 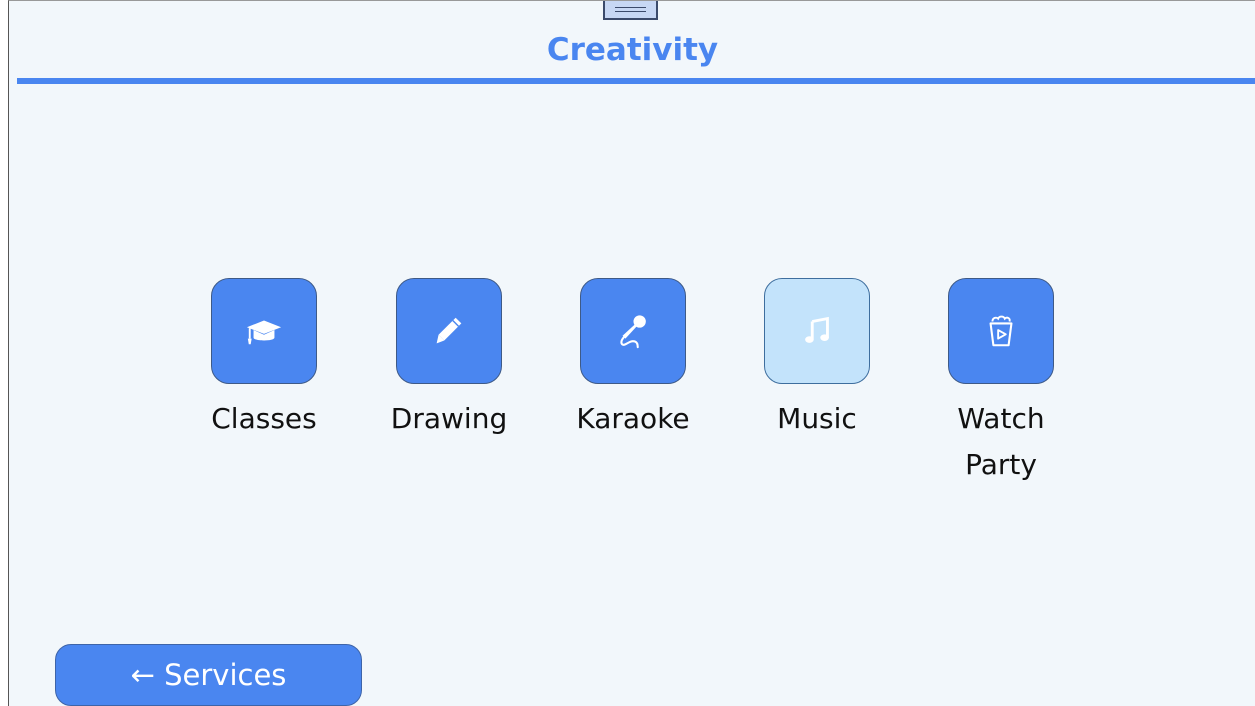 I want to click on tile-watch-party: Watch Party, so click(x=1001, y=383).